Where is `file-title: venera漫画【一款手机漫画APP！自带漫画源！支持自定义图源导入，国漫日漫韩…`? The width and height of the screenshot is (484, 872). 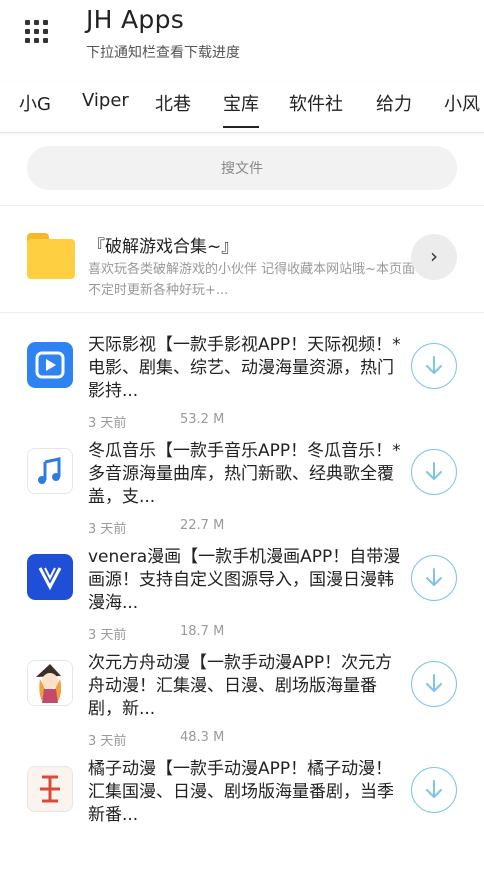
file-title: venera漫画【一款手机漫画APP！自带漫画源！支持自定义图源导入，国漫日漫韩… is located at coordinates (244, 580).